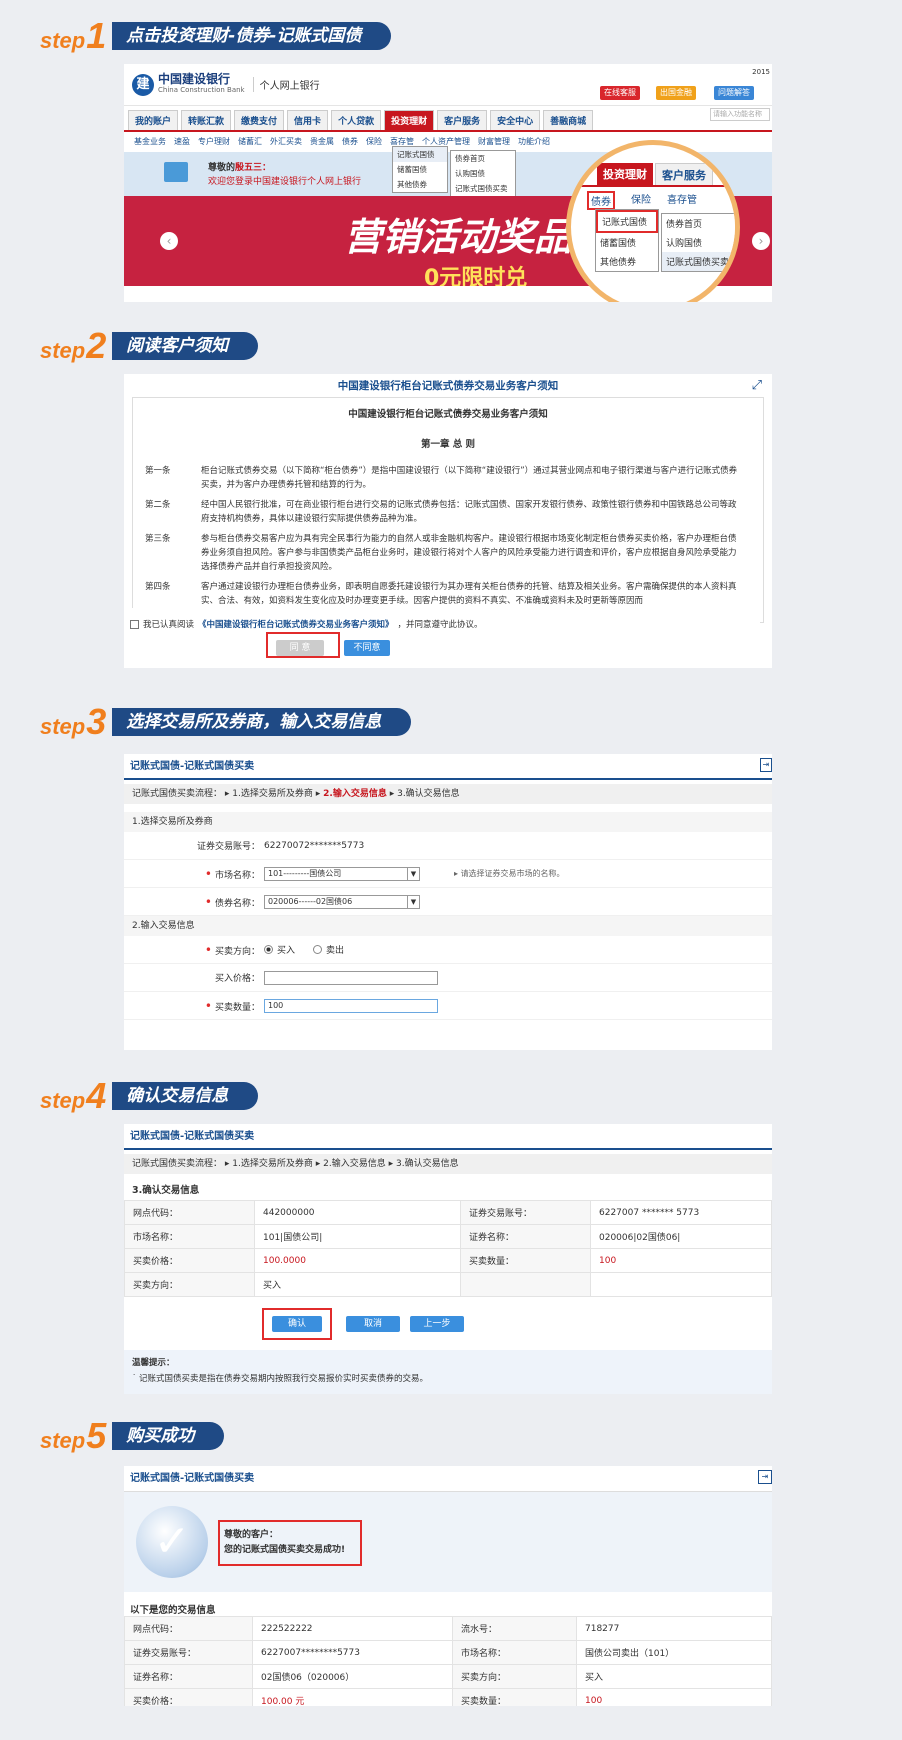  Describe the element at coordinates (318, 949) in the screenshot. I see `sell-radio` at that location.